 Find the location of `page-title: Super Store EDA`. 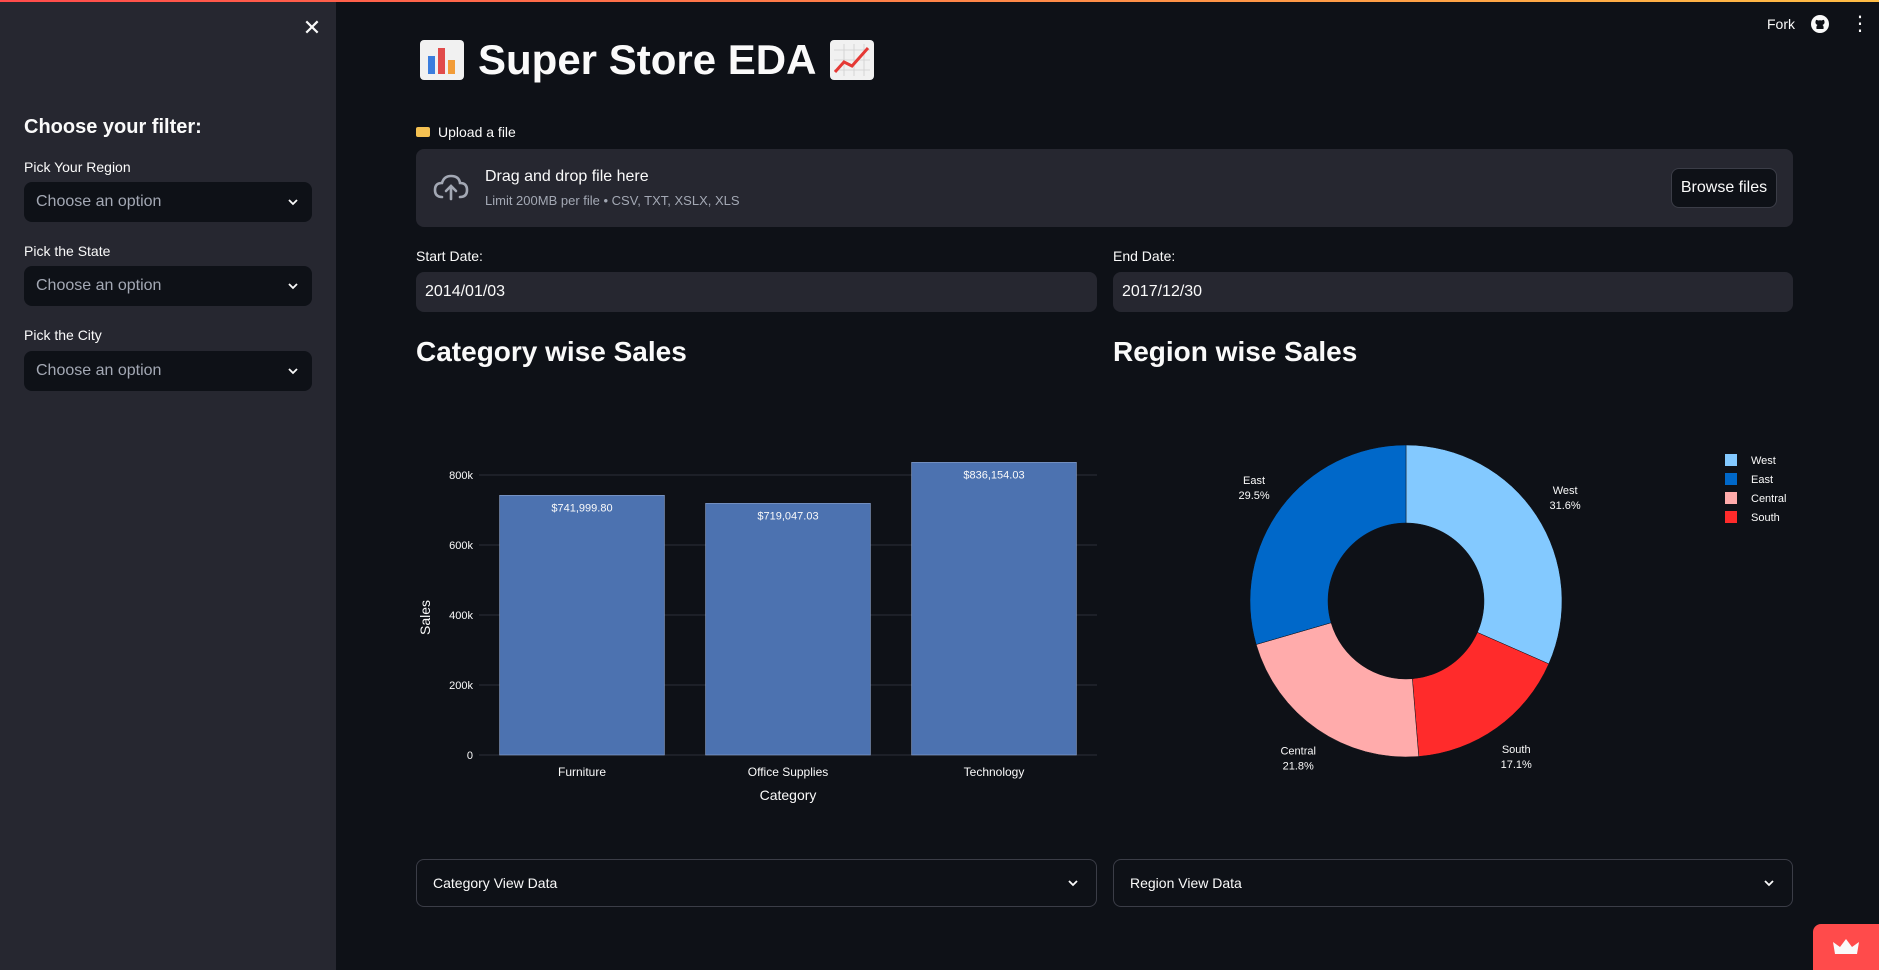

page-title: Super Store EDA is located at coordinates (647, 60).